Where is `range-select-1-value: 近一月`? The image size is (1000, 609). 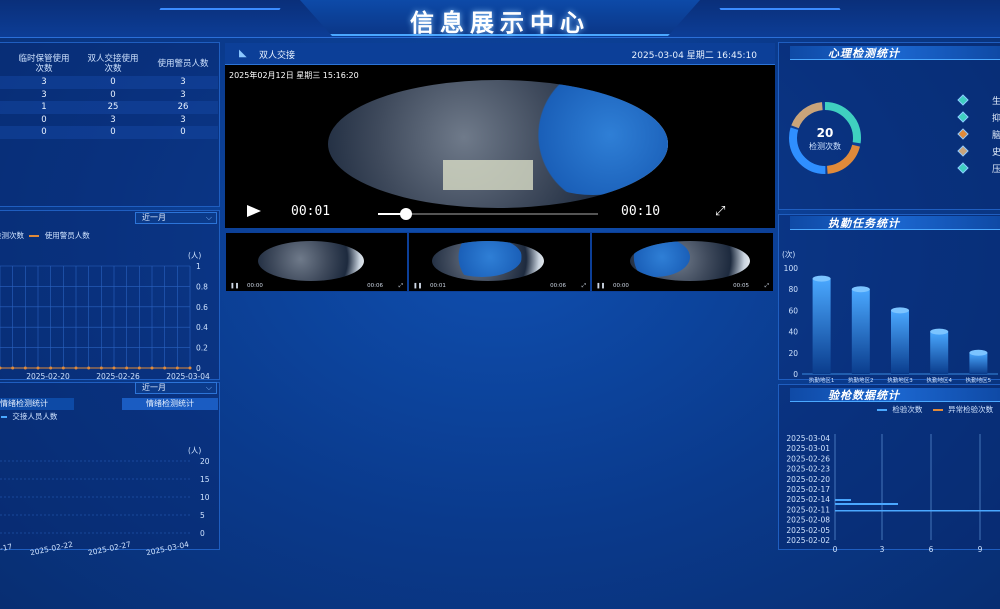 range-select-1-value: 近一月 is located at coordinates (154, 217).